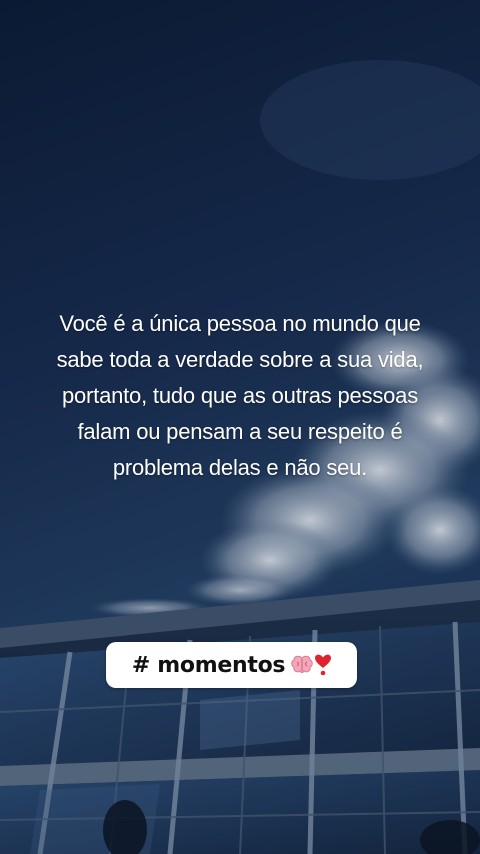 The image size is (480, 854). What do you see at coordinates (240, 323) in the screenshot?
I see `quote-line: Você é a única pessoa no mundo que` at bounding box center [240, 323].